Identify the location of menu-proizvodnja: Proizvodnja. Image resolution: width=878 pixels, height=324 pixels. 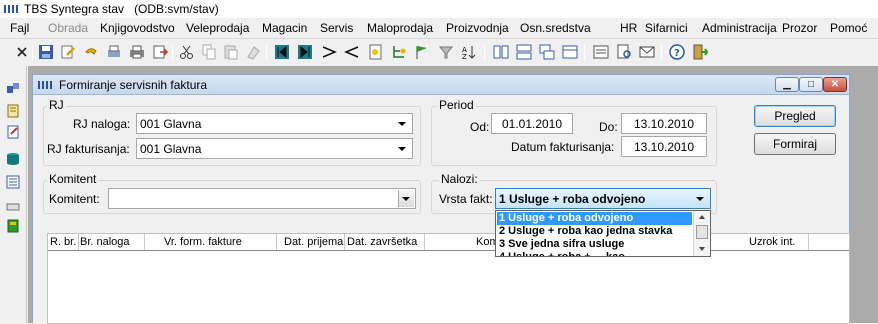
(477, 28).